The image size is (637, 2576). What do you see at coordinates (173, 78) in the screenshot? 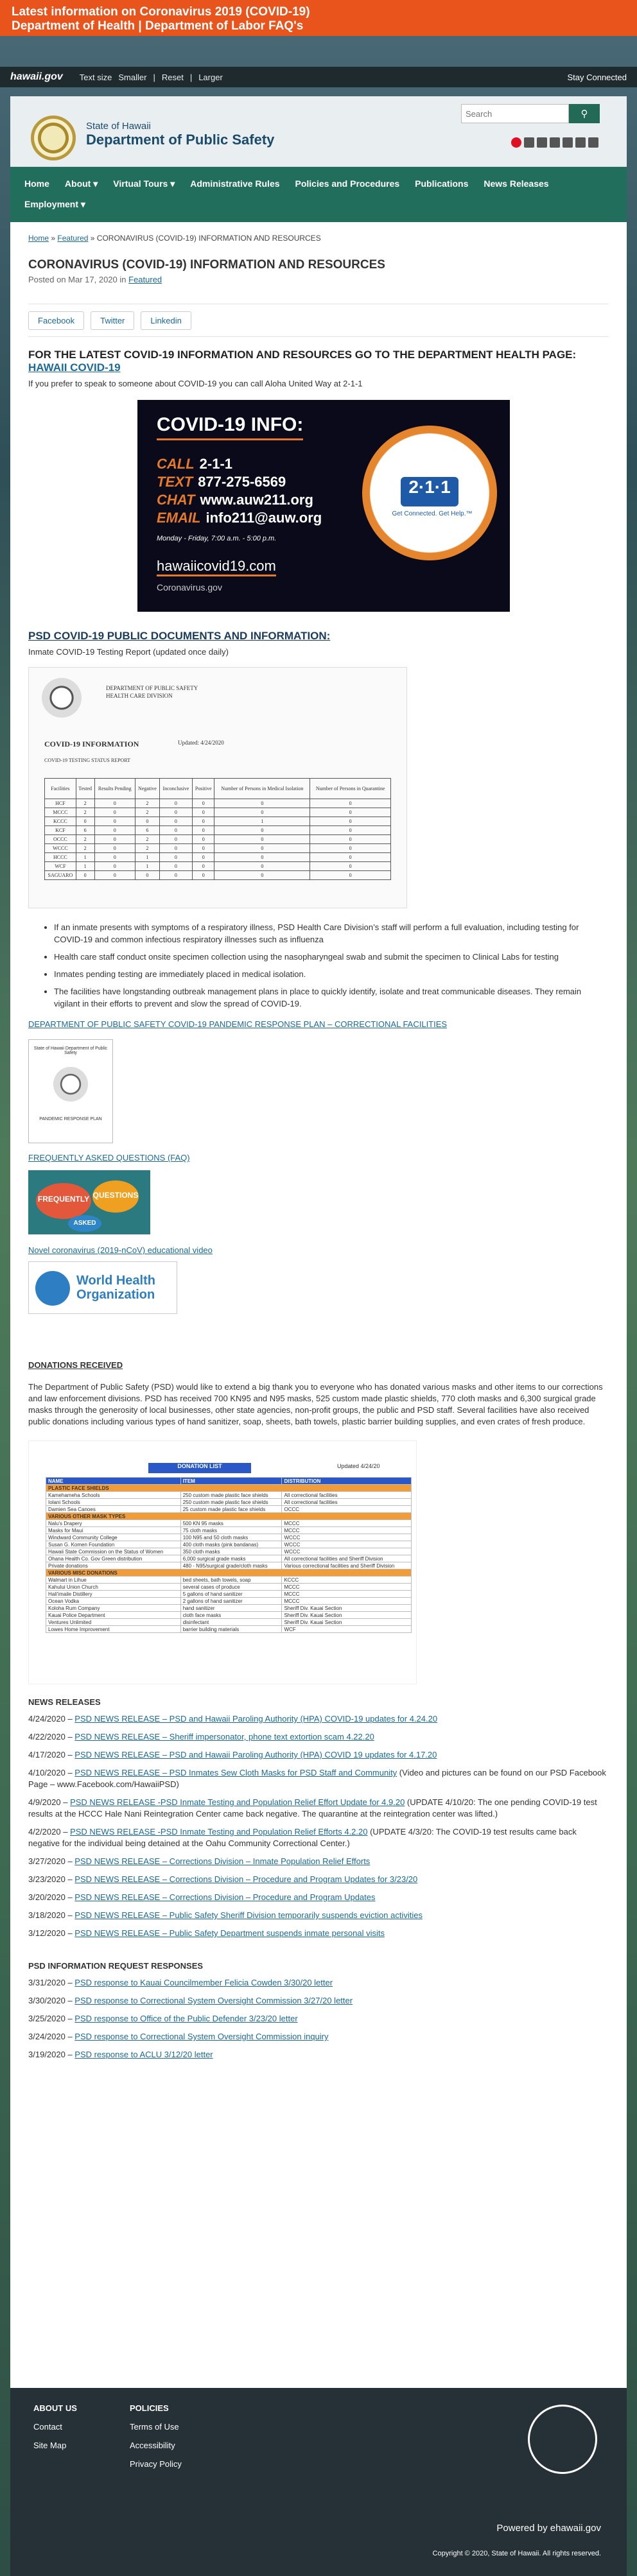
I see `text-reset-link: Reset` at bounding box center [173, 78].